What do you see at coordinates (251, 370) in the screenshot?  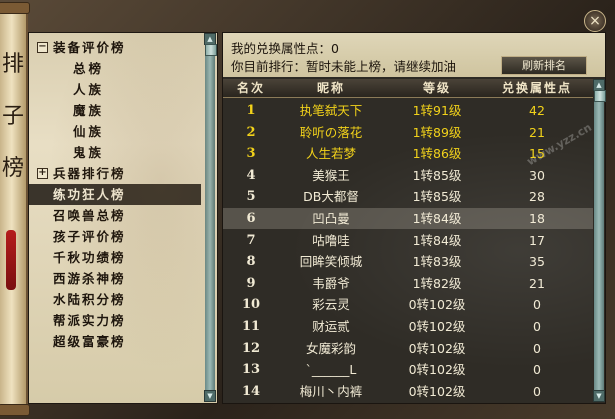 I see `rank-cell: 13` at bounding box center [251, 370].